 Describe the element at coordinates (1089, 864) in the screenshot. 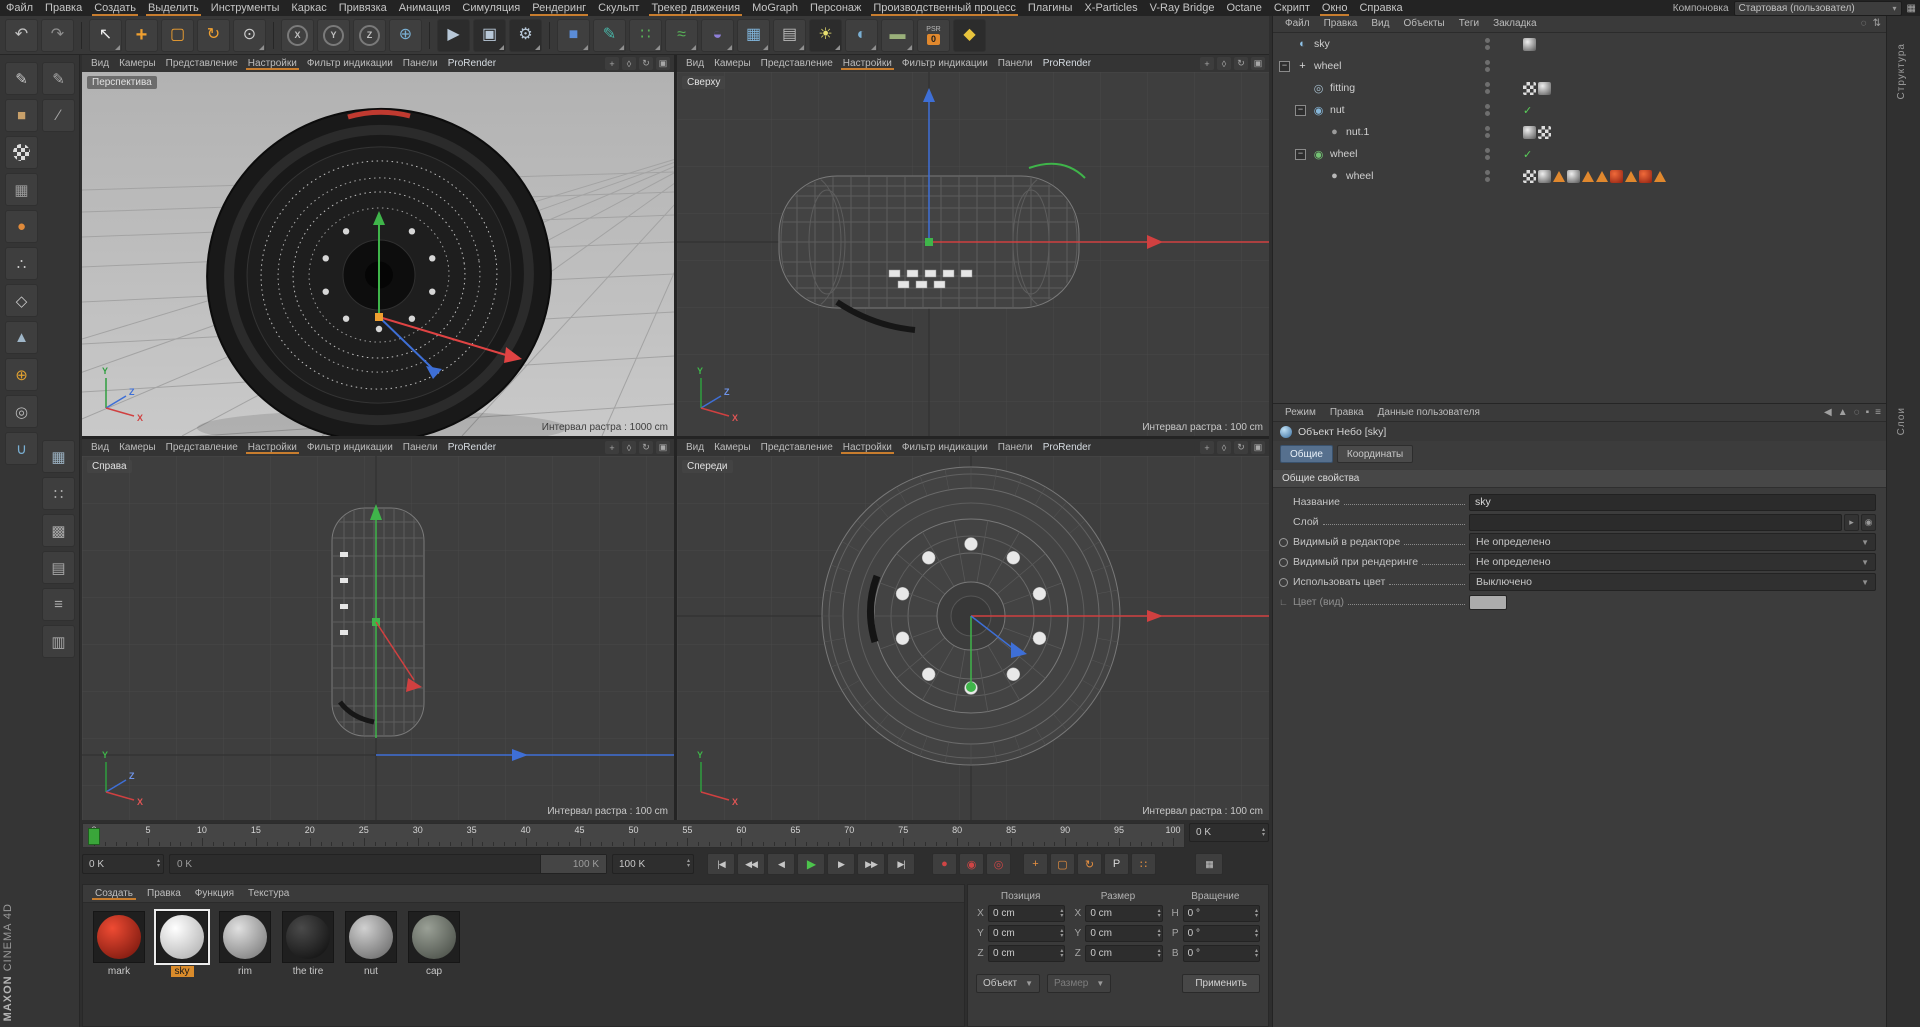

I see `record-rotation-button: ↻` at that location.